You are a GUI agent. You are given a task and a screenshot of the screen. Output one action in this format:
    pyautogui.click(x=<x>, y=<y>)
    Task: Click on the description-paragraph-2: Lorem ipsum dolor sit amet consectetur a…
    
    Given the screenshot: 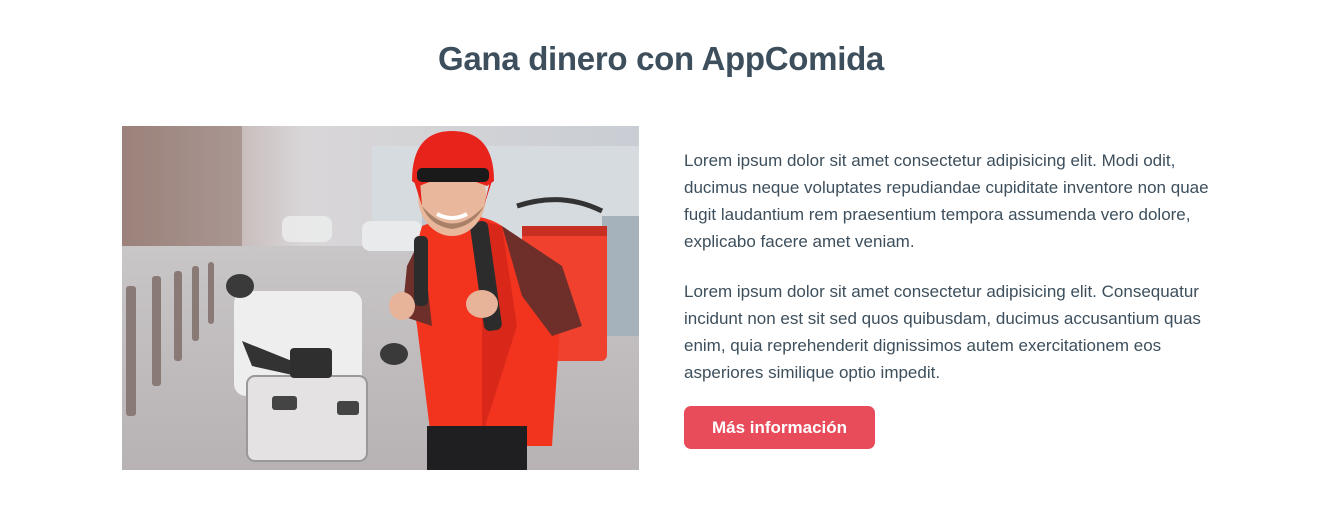 What is the action you would take?
    pyautogui.click(x=942, y=332)
    